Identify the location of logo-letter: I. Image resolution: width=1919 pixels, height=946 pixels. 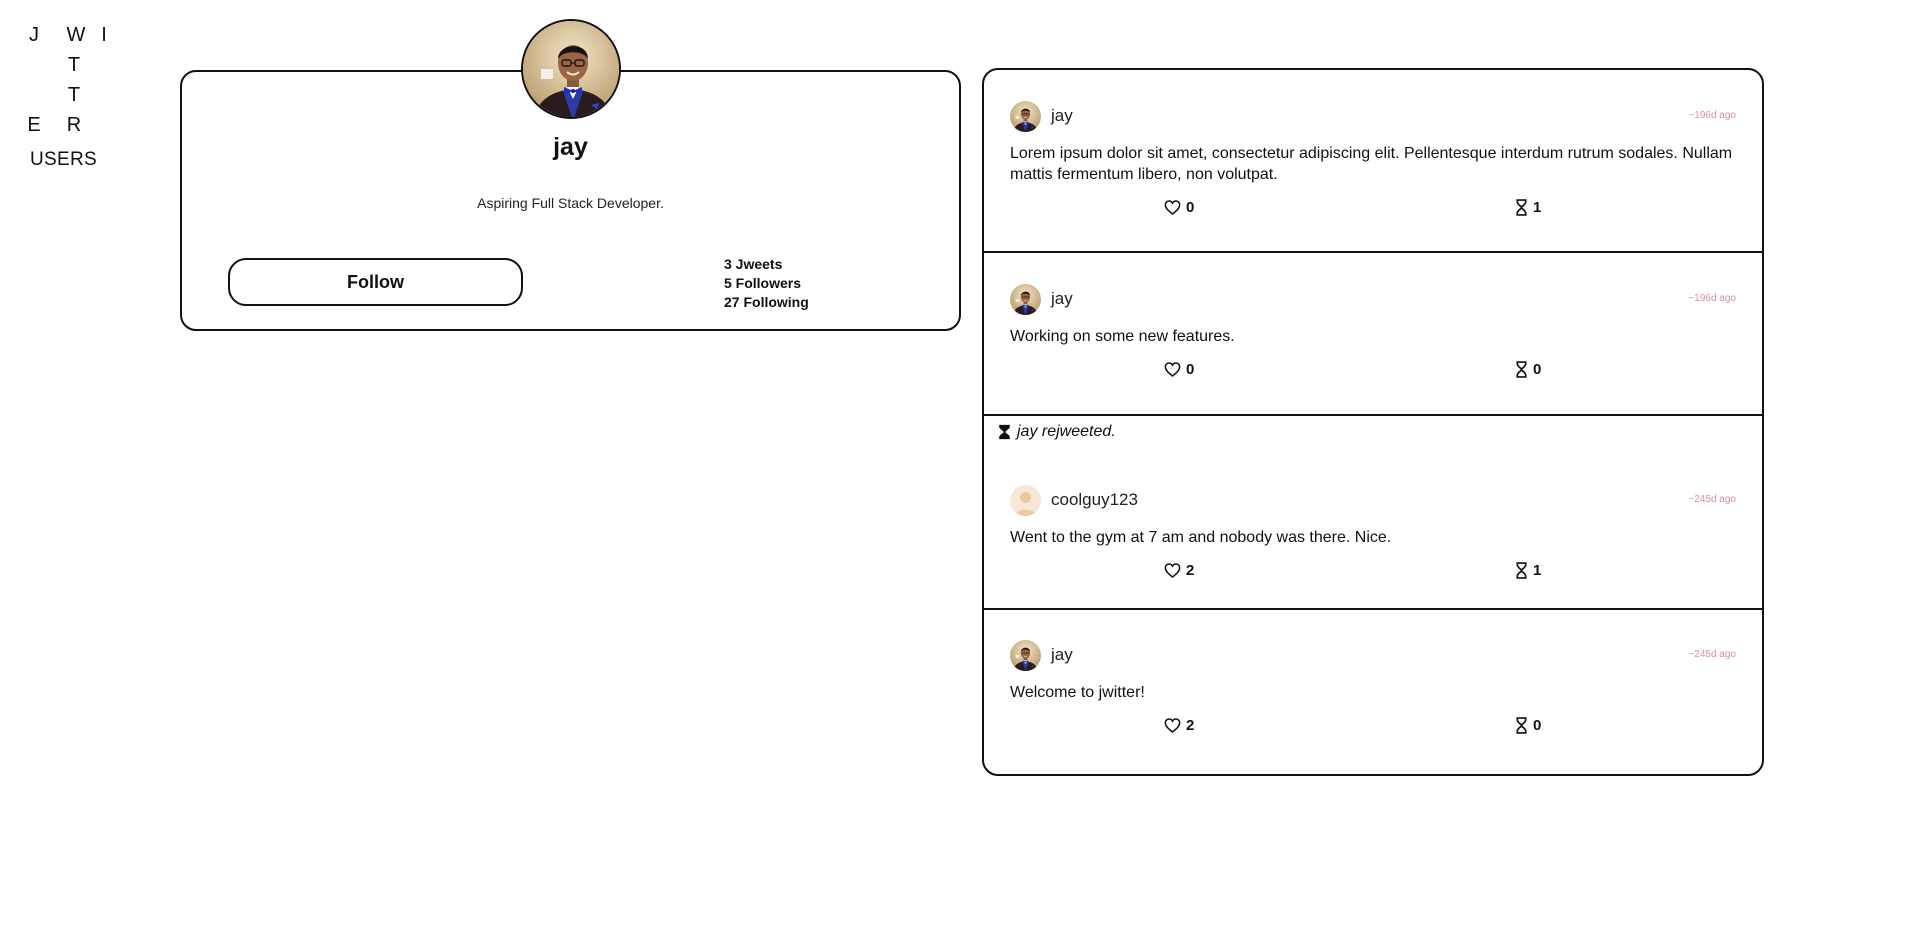
(104, 35).